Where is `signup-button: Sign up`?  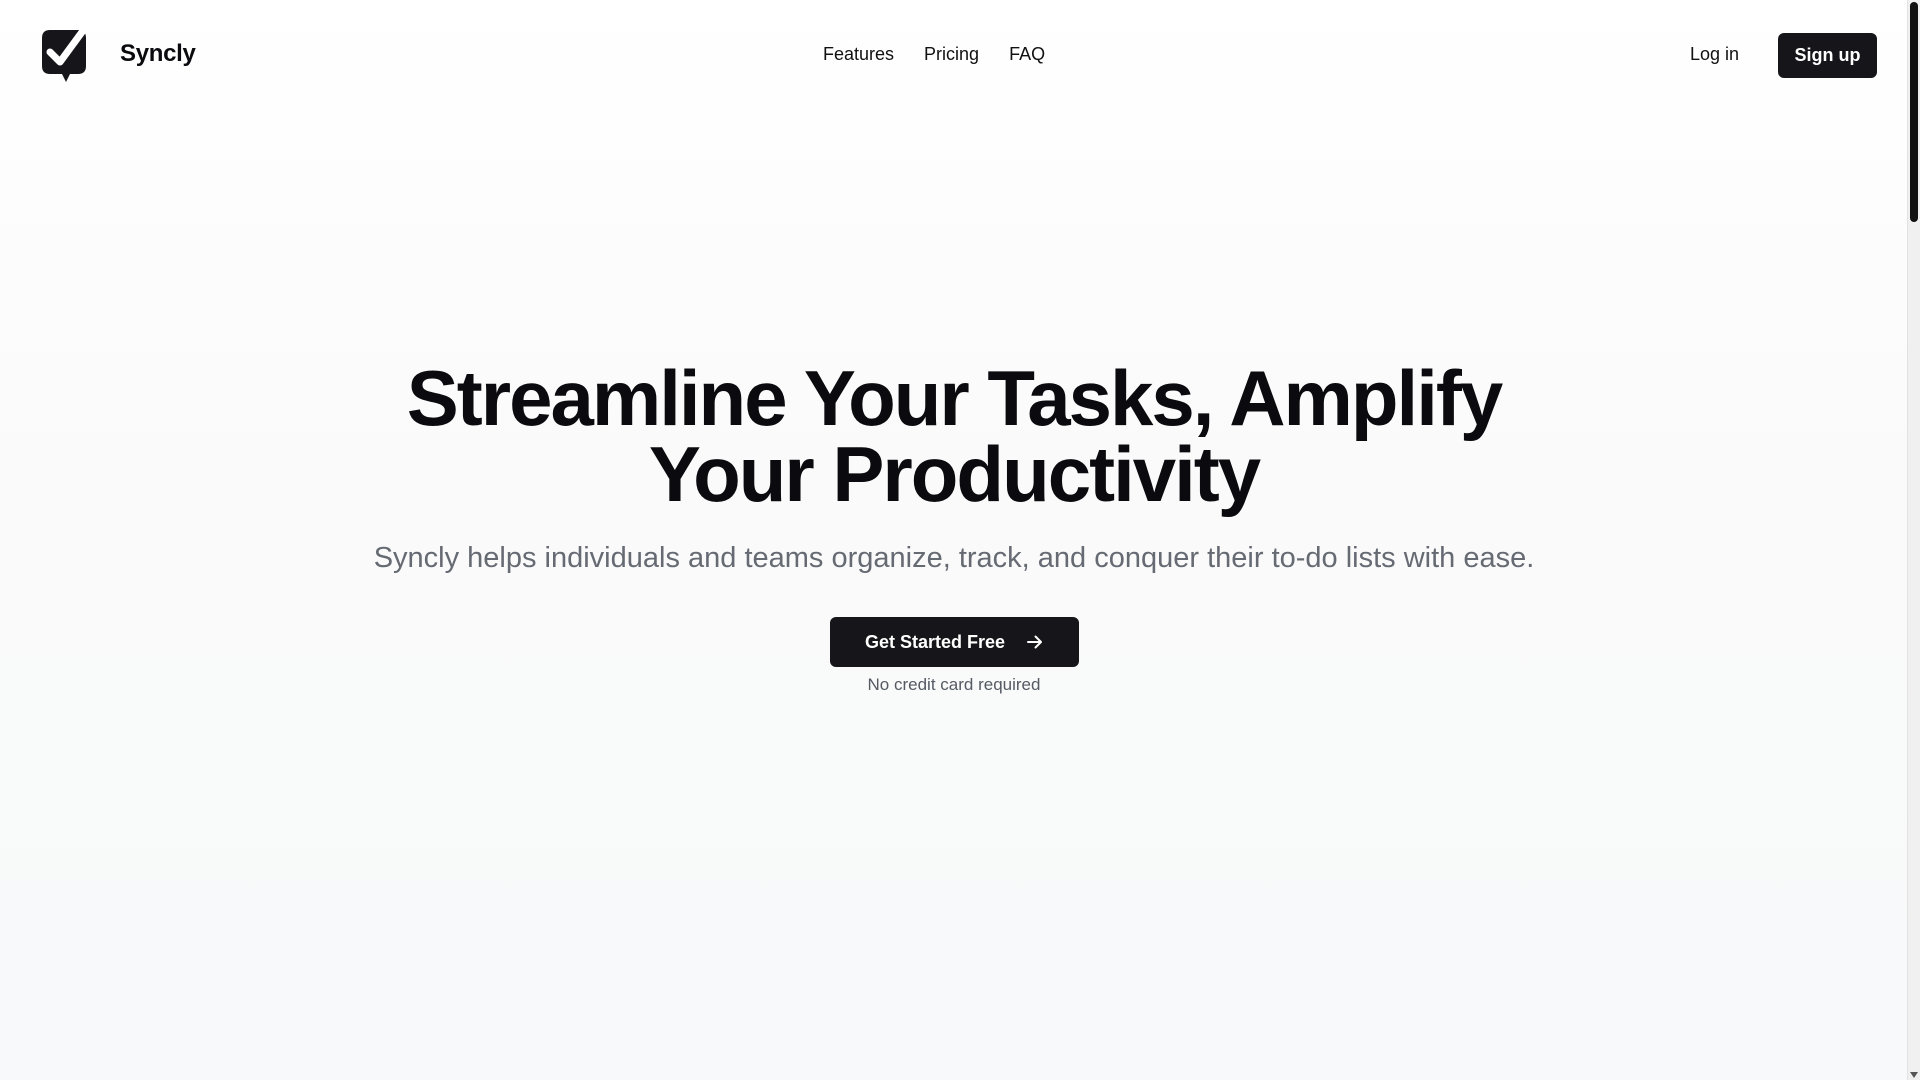 signup-button: Sign up is located at coordinates (1827, 55).